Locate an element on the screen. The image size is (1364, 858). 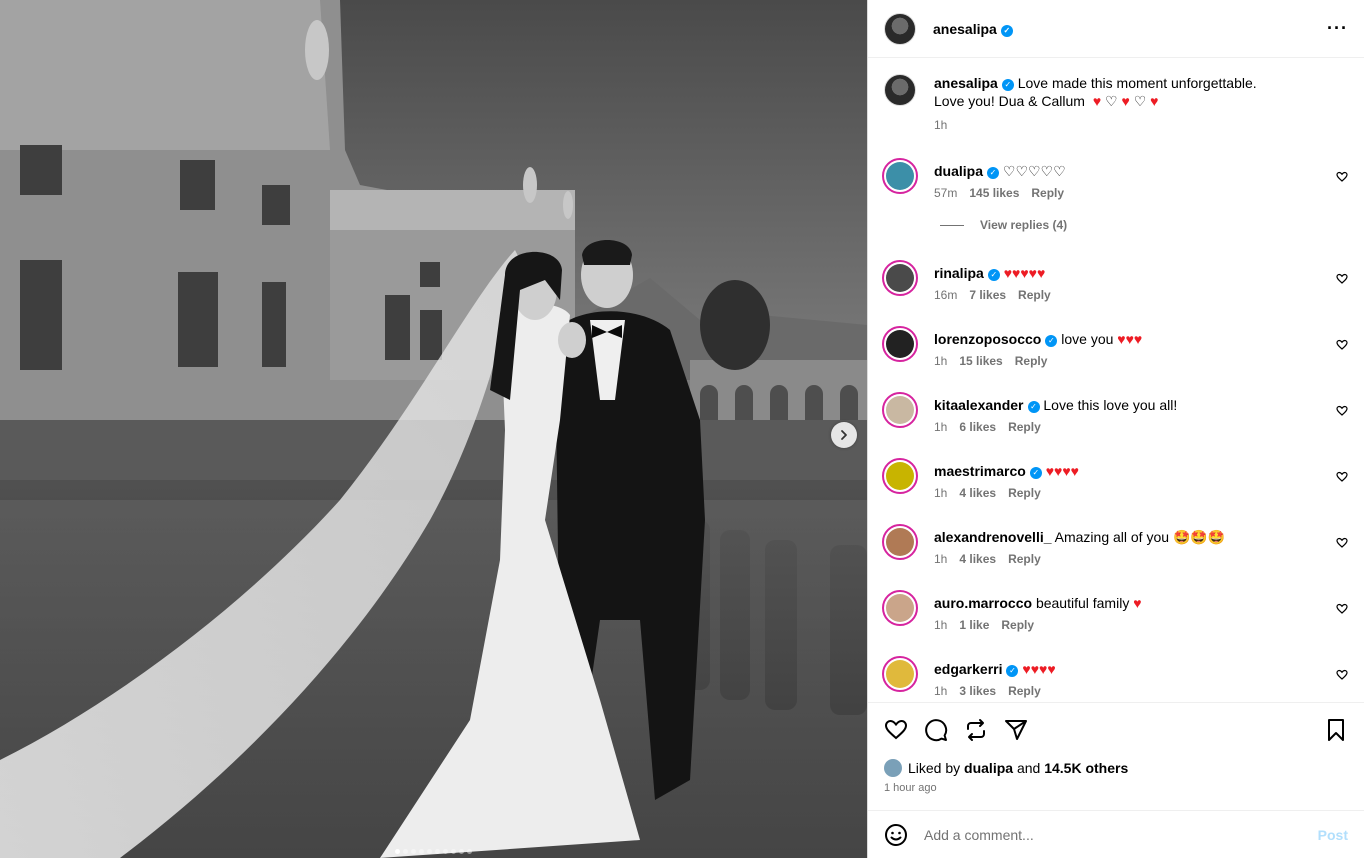
comment-username: auro.marrocco is located at coordinates (983, 603).